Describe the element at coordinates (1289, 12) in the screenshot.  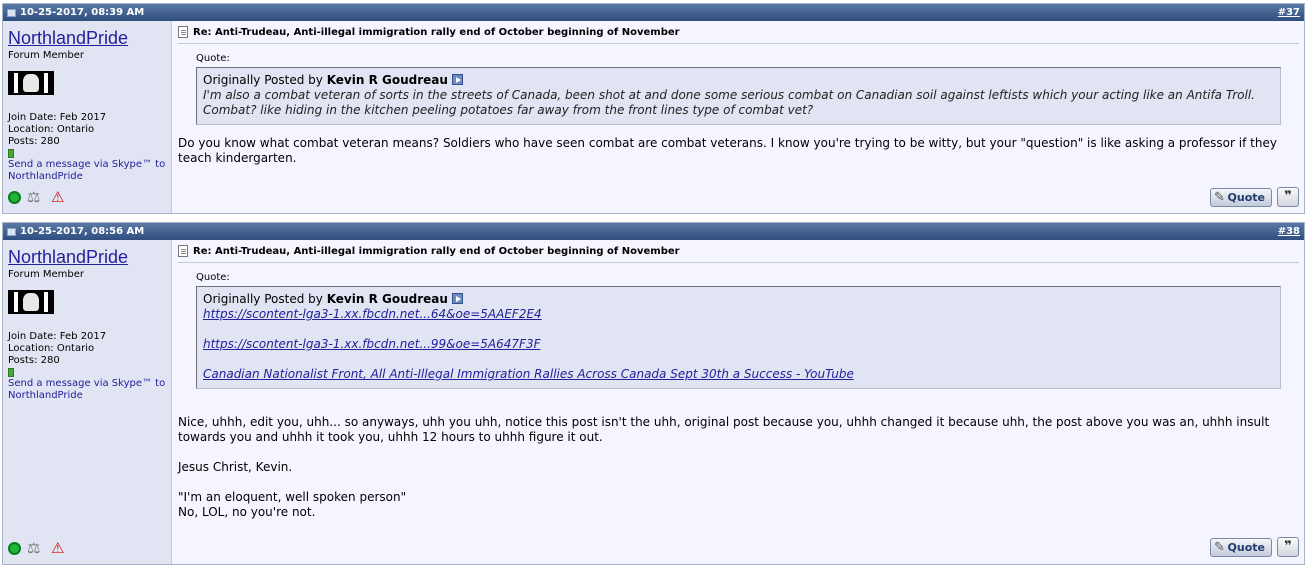
I see `post-number-link: #37` at that location.